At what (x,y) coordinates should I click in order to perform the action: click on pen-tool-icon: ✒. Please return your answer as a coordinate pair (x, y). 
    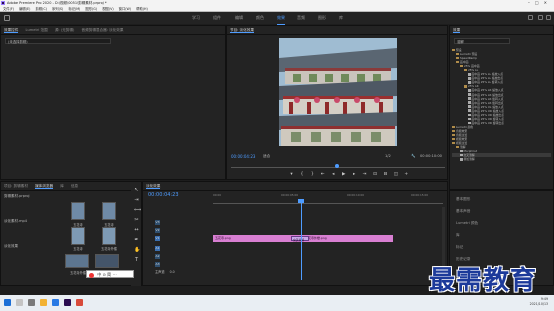
    Looking at the image, I should click on (136, 240).